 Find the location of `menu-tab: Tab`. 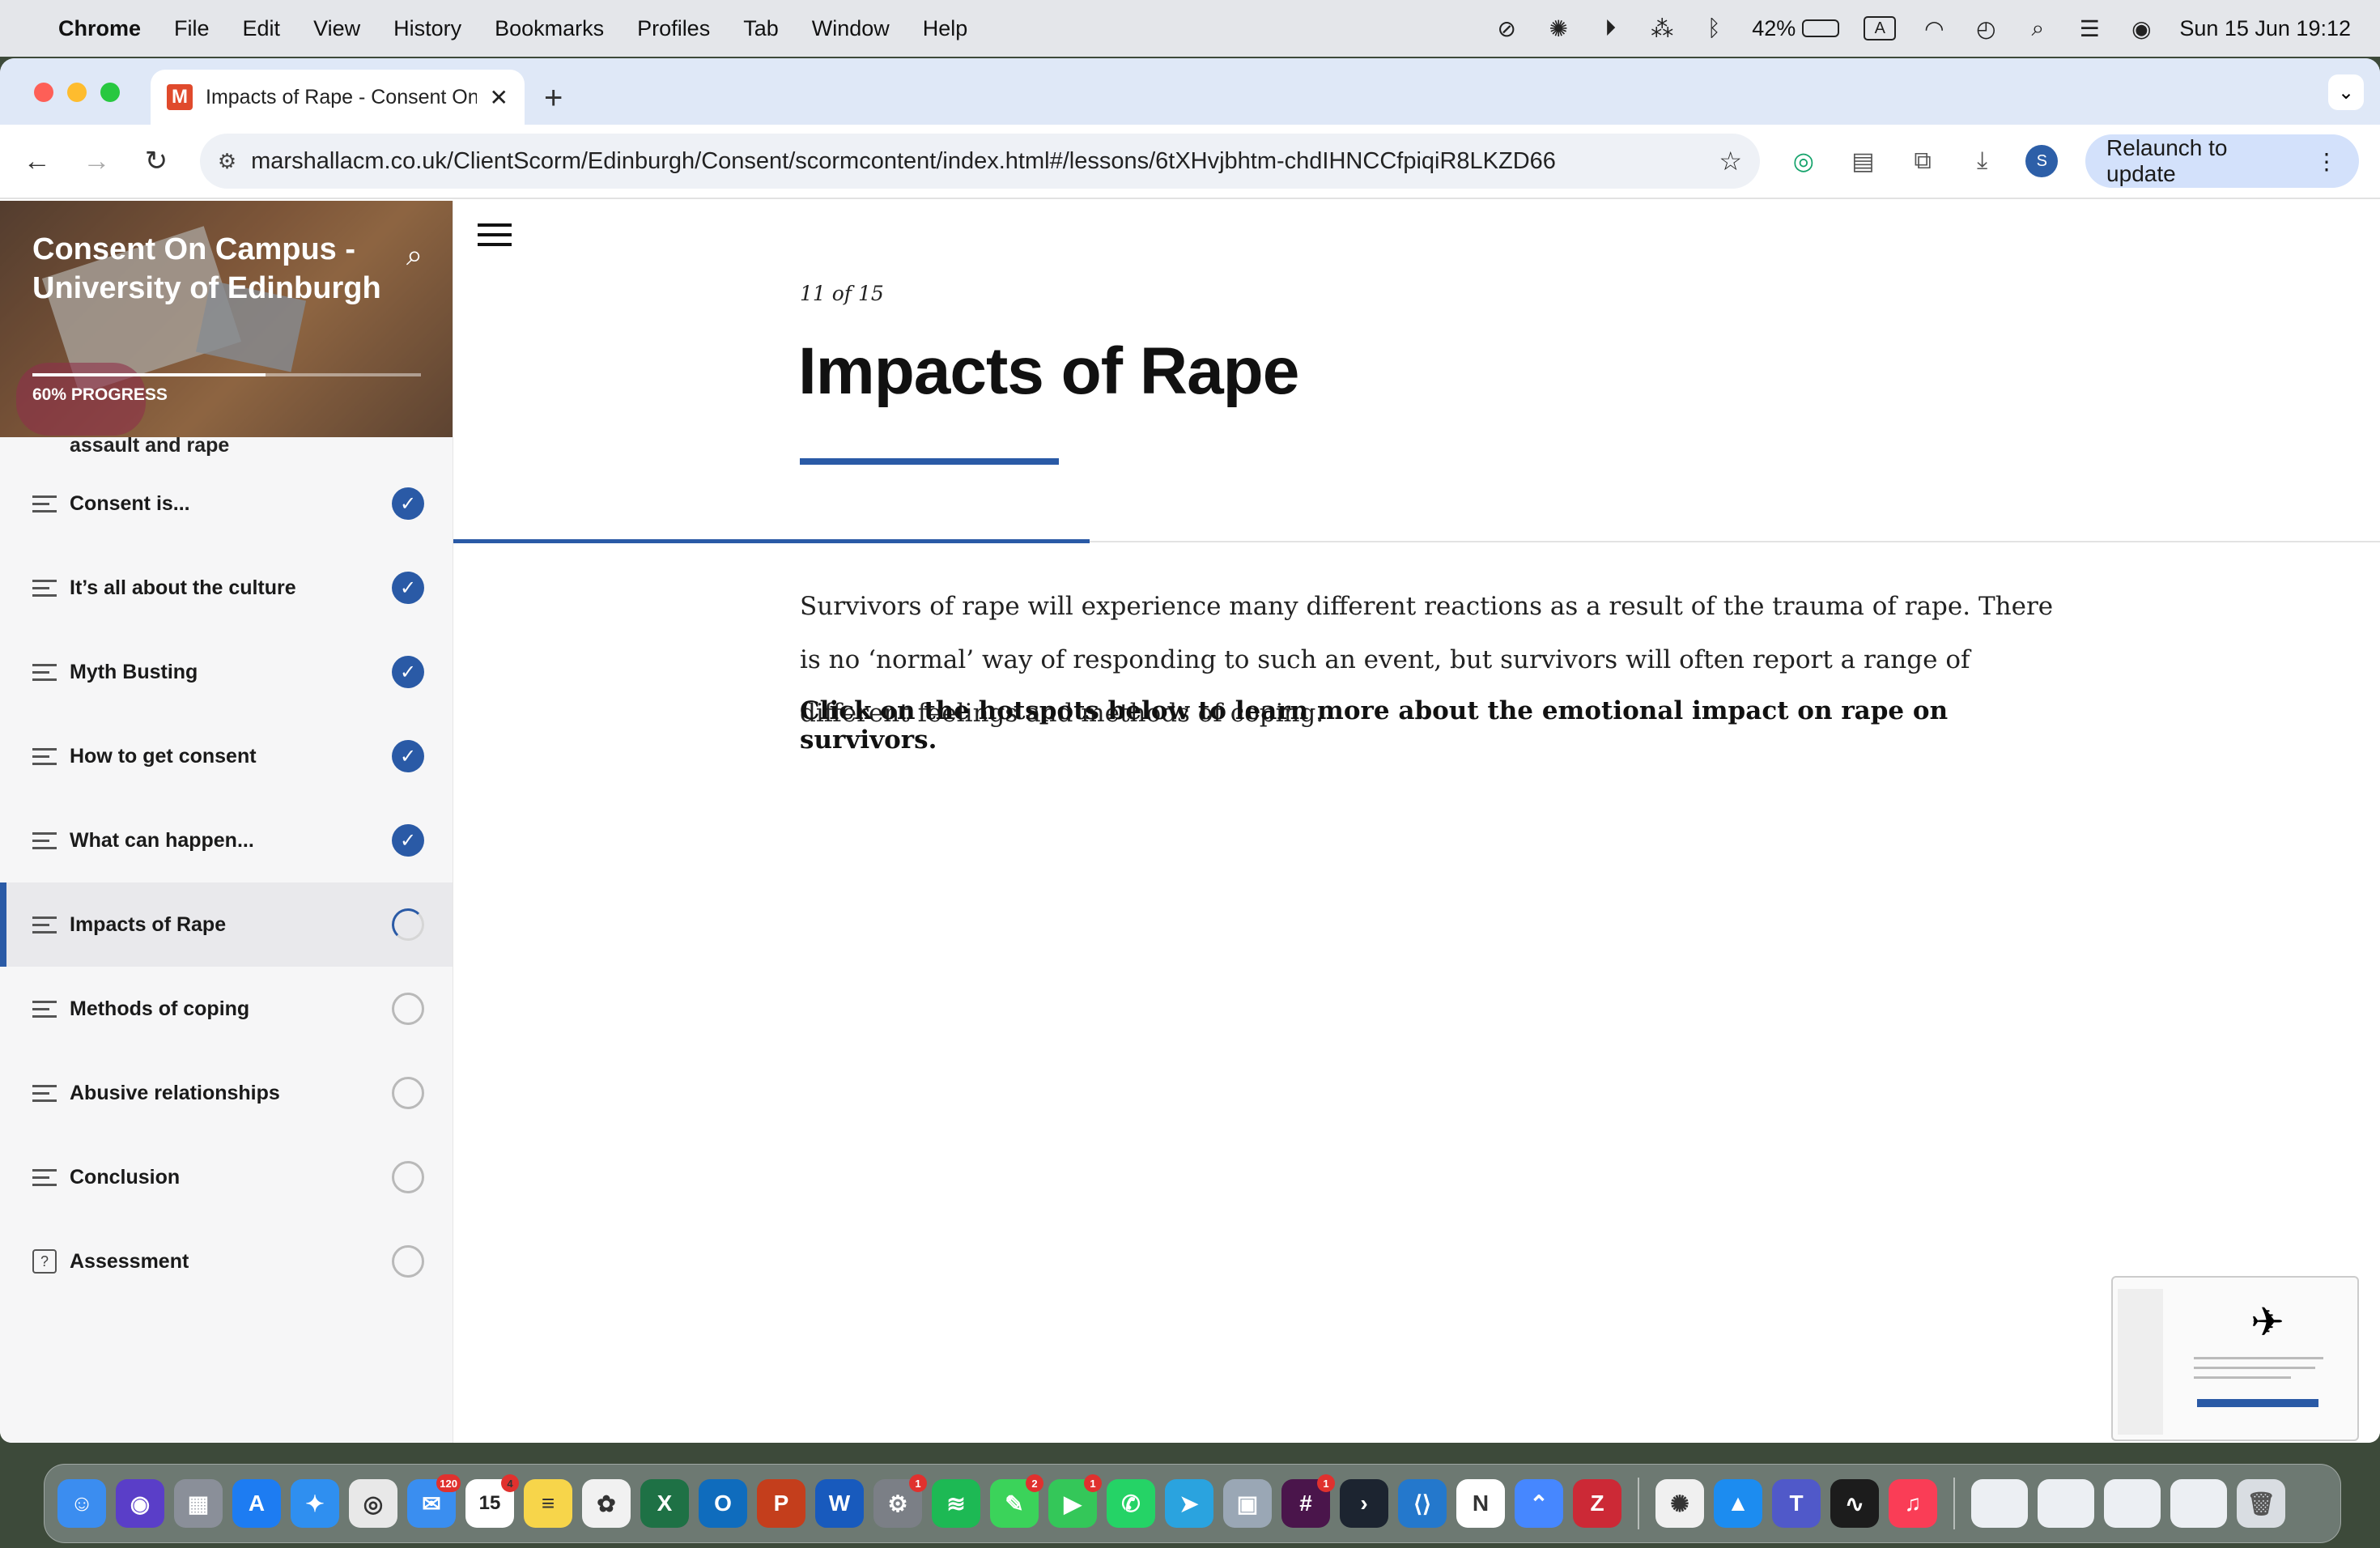

menu-tab: Tab is located at coordinates (761, 29).